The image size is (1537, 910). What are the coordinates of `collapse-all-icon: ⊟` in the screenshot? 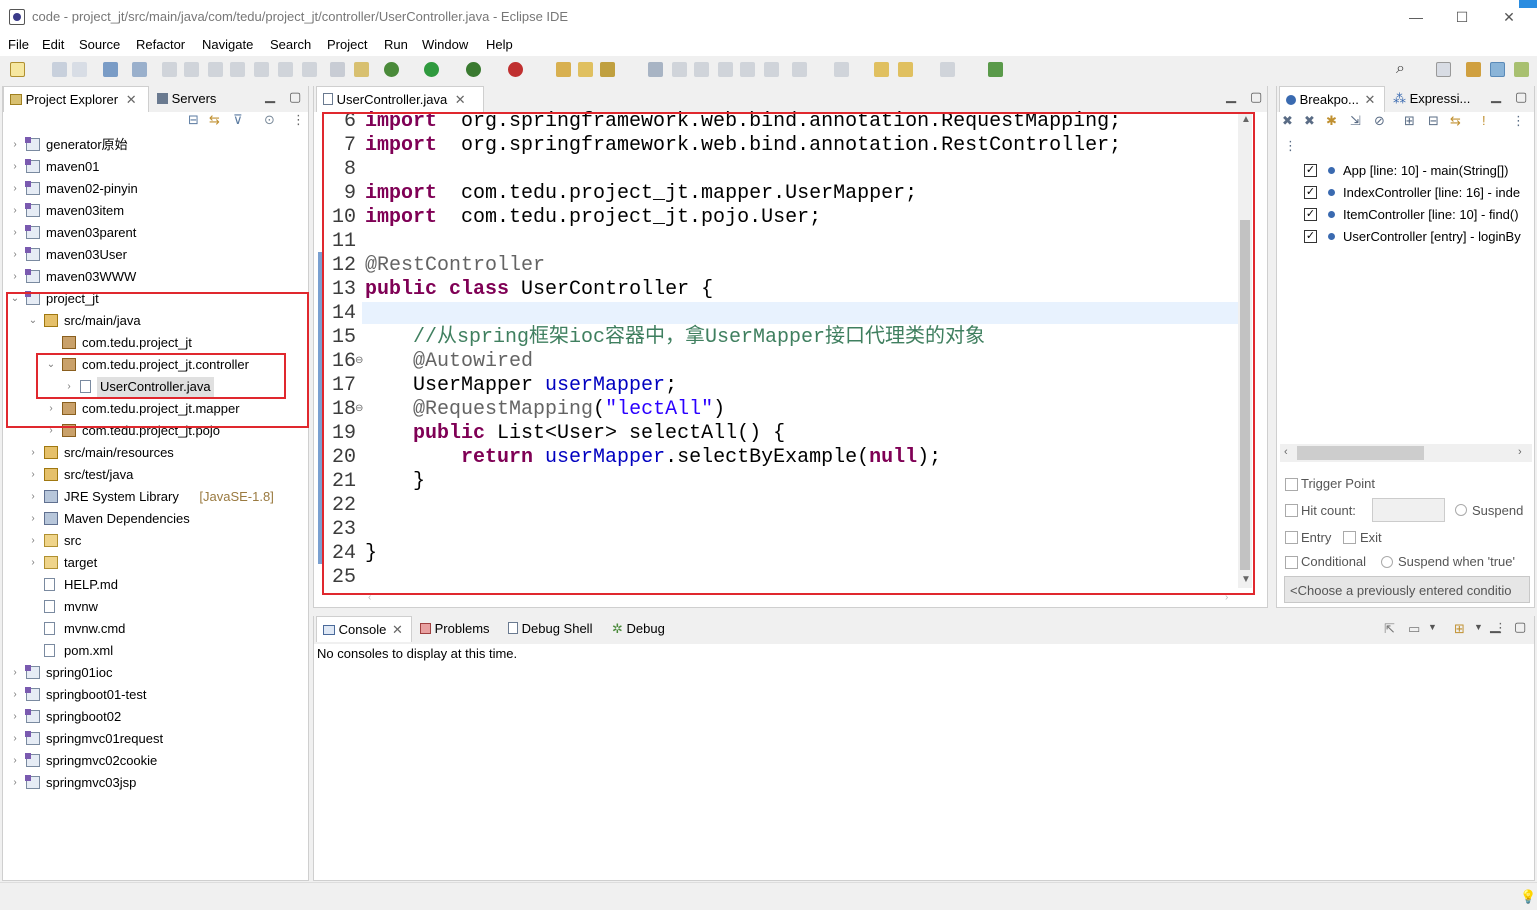 It's located at (1433, 121).